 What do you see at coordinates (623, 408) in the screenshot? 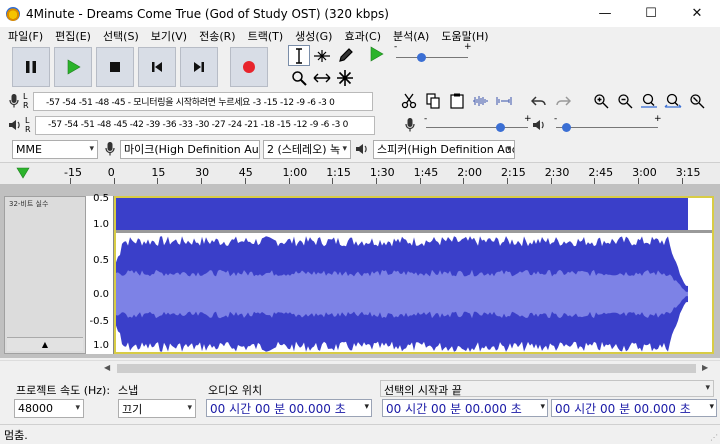
I see `selection-end-value: 00 시간 00 분 00.000 초` at bounding box center [623, 408].